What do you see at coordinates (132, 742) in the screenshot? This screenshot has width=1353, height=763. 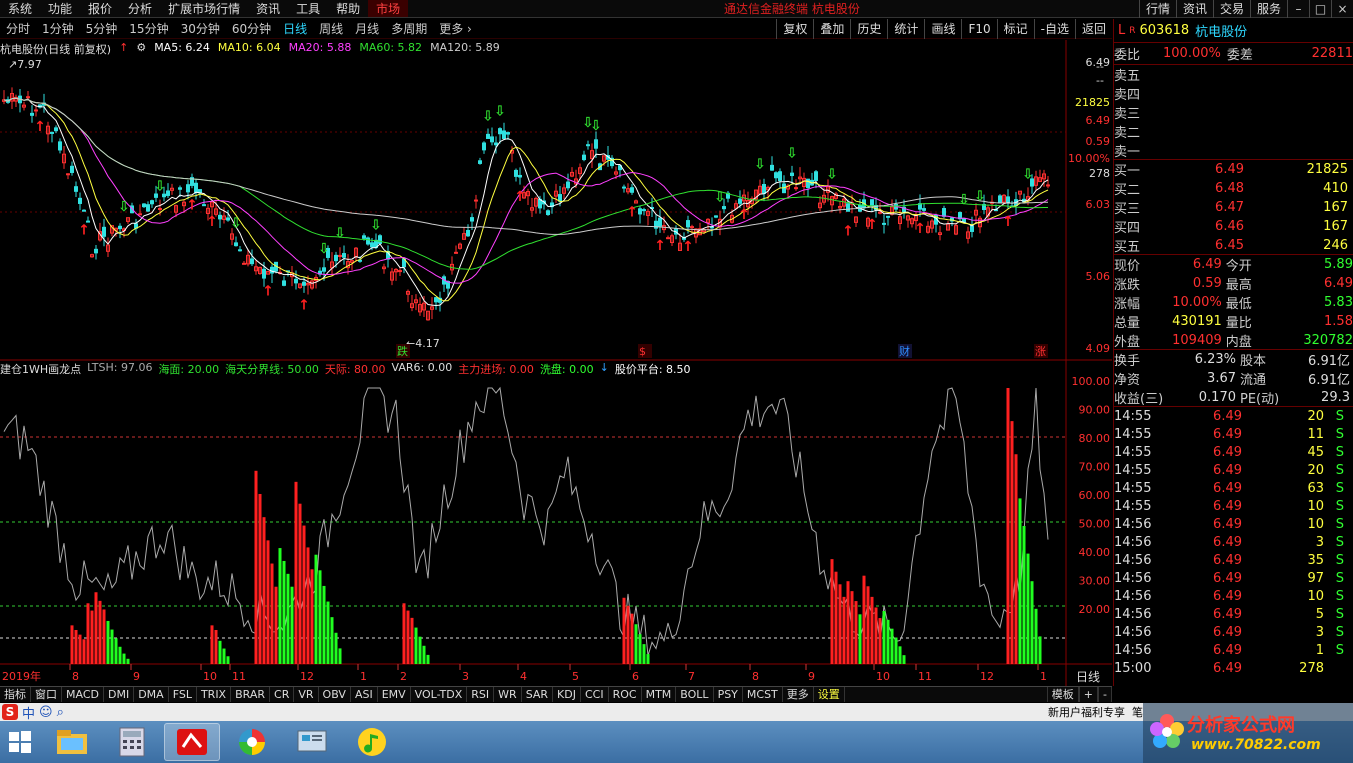 I see `calculator-icon` at bounding box center [132, 742].